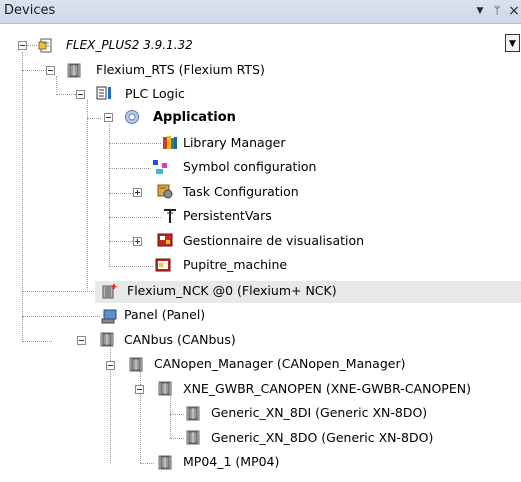  Describe the element at coordinates (155, 94) in the screenshot. I see `plc-logic-label: PLC Logic` at that location.